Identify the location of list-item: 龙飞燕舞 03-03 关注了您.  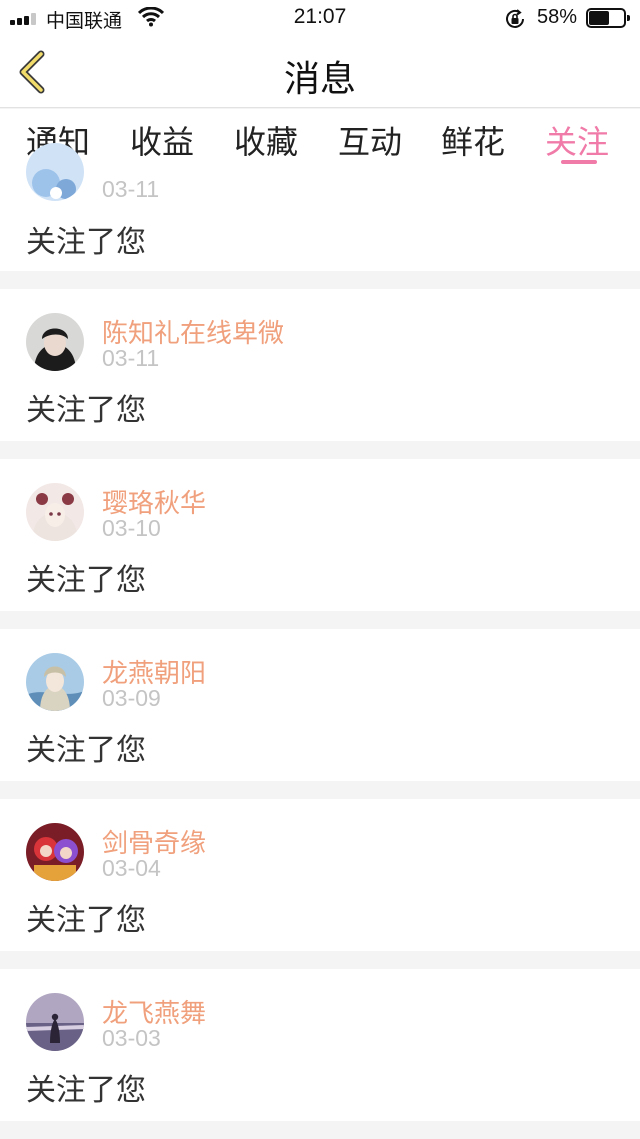
(320, 1045).